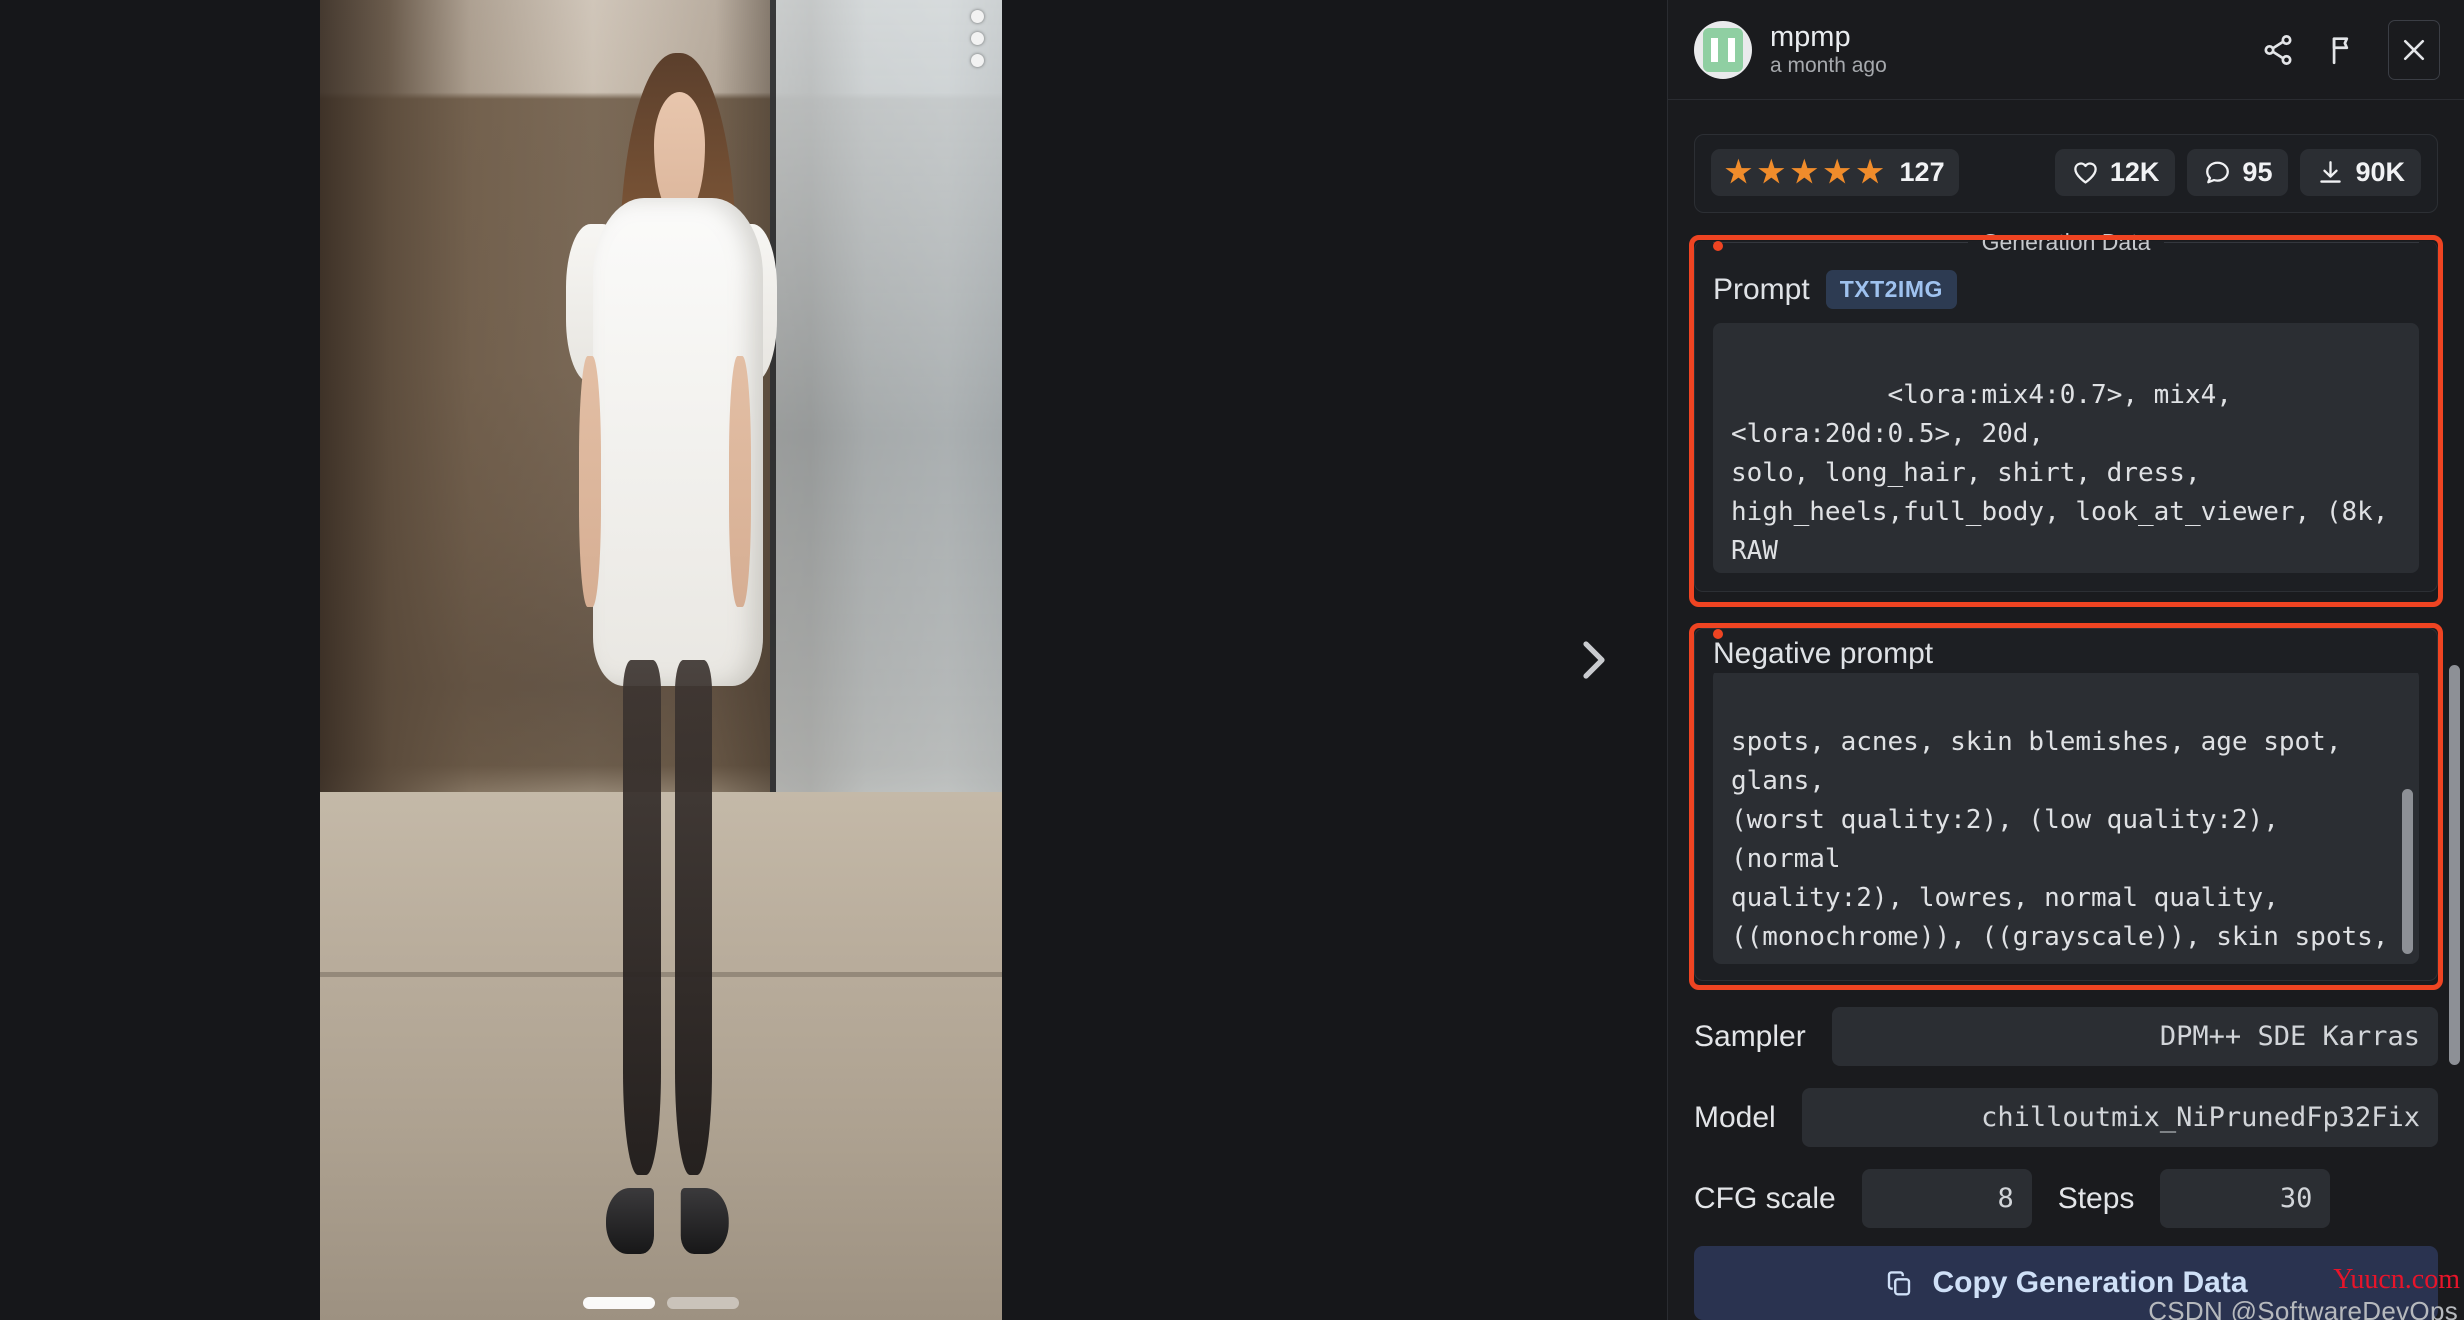  I want to click on sampler-value: DPM++ SDE Karras, so click(2134, 1036).